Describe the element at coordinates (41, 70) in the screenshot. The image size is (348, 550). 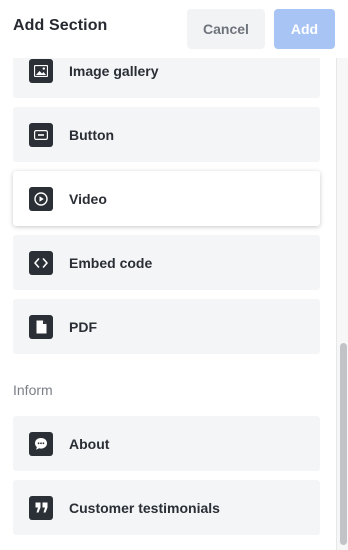
I see `image-icon` at that location.